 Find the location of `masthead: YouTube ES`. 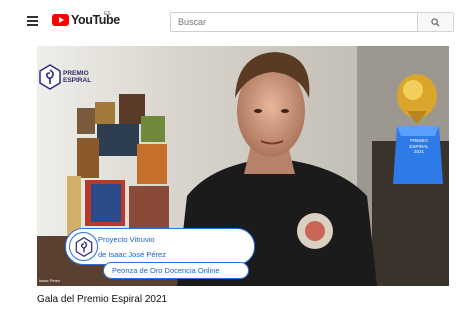

masthead: YouTube ES is located at coordinates (233, 22).